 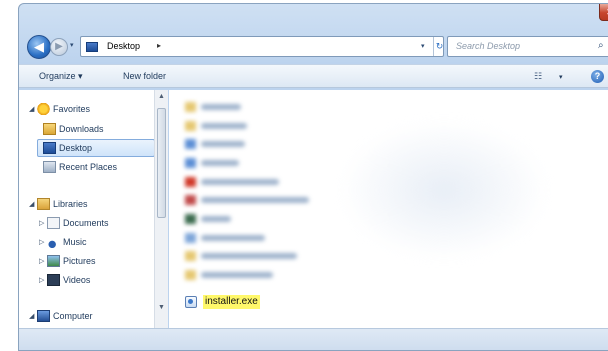 I want to click on refresh-icon: ↻, so click(x=439, y=46).